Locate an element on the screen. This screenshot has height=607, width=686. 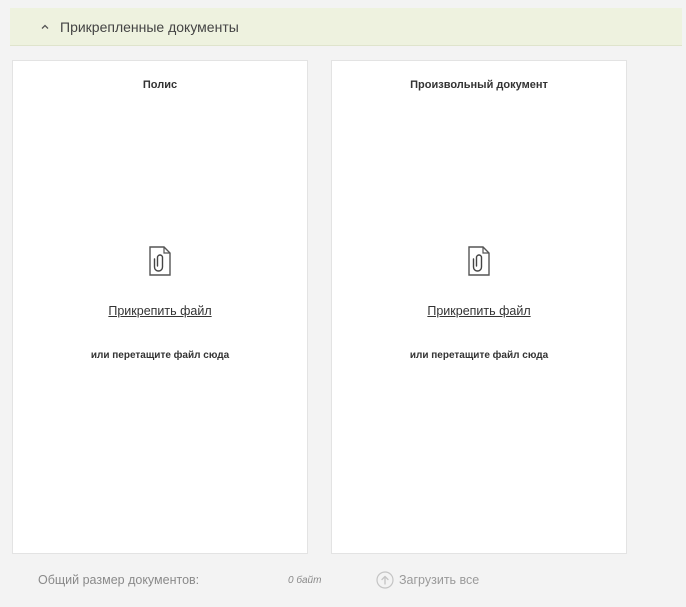
section-title: Прикрепленные документы is located at coordinates (149, 26).